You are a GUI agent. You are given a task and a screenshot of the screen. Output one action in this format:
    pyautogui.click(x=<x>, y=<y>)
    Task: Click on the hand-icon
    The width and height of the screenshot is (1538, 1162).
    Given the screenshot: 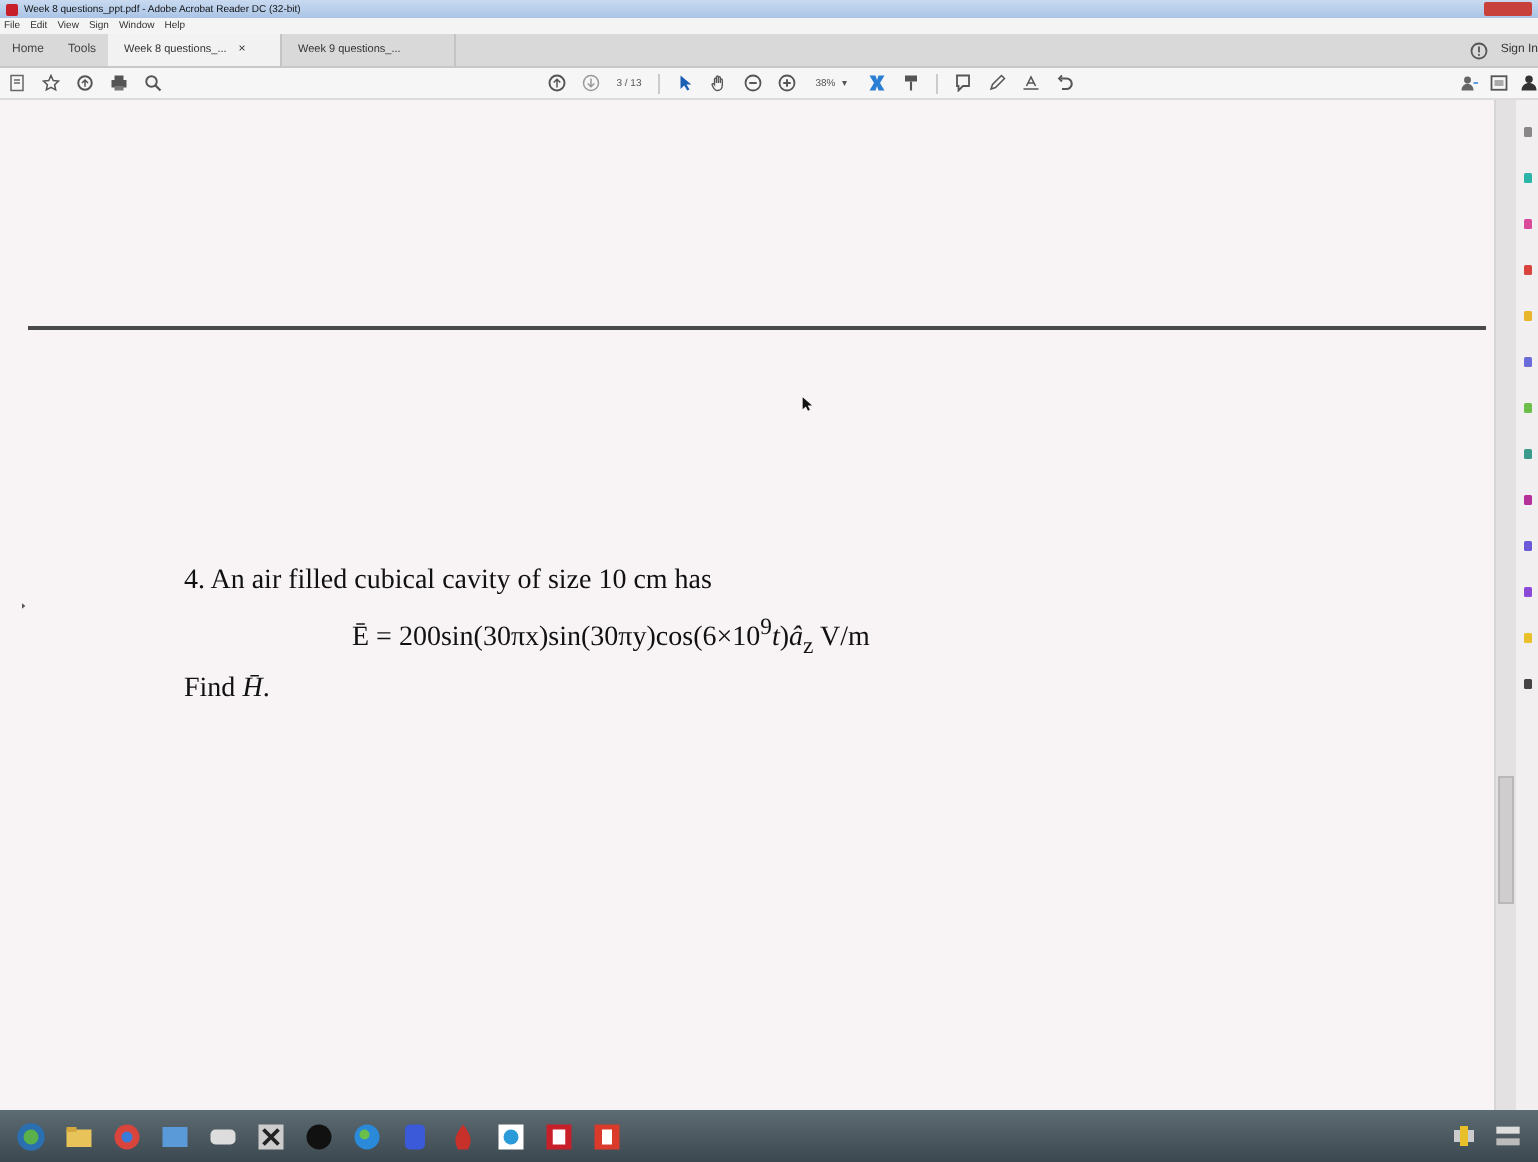 What is the action you would take?
    pyautogui.click(x=718, y=83)
    